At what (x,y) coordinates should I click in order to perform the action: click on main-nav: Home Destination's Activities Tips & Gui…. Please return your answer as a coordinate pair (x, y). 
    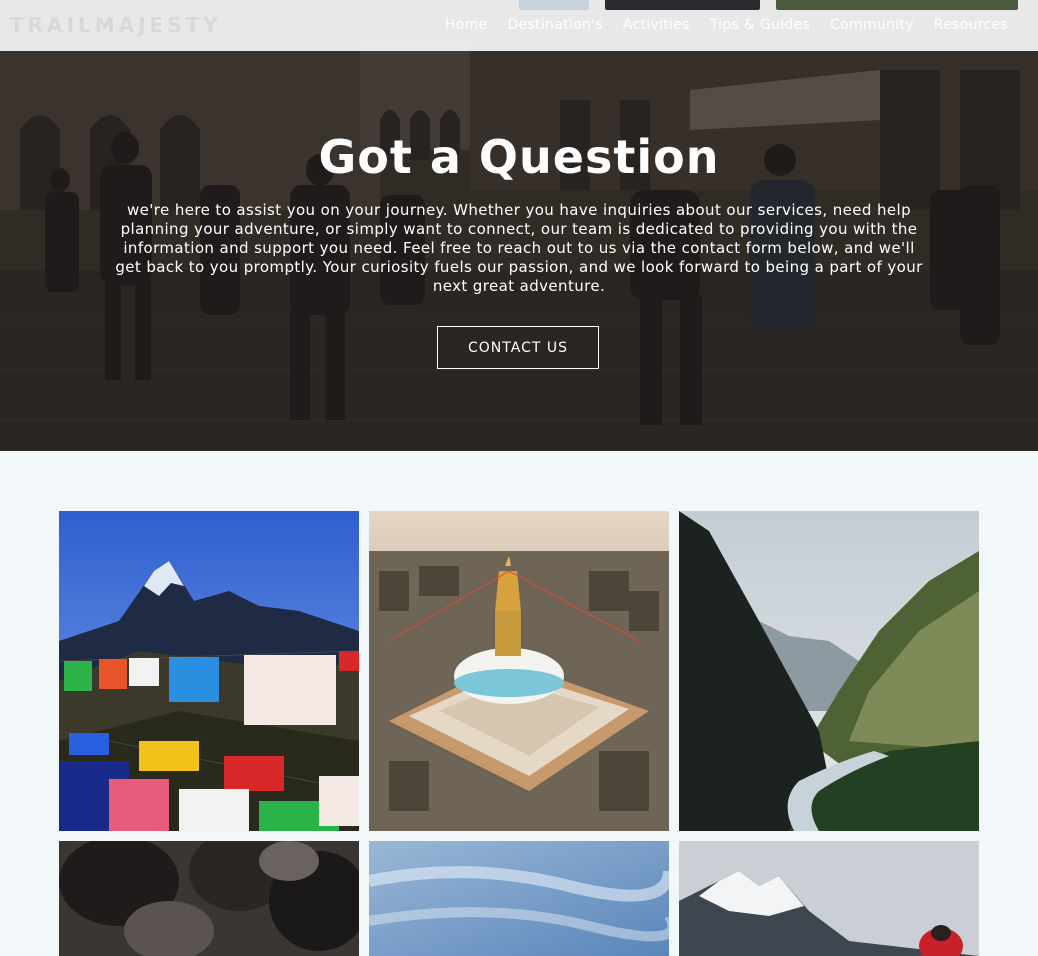
    Looking at the image, I should click on (726, 25).